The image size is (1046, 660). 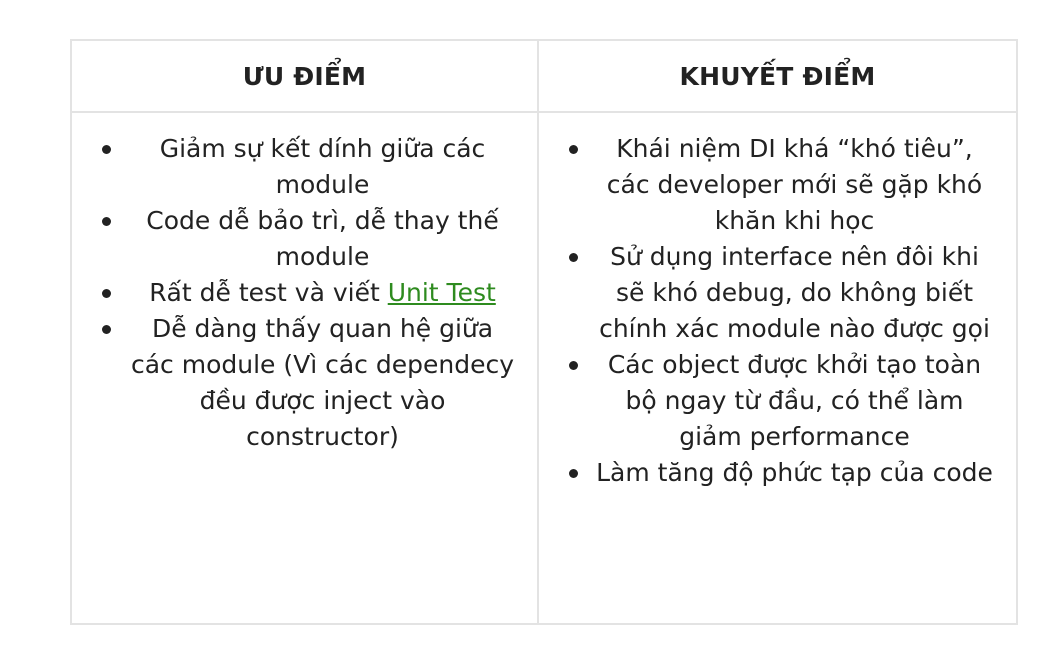 What do you see at coordinates (268, 292) in the screenshot?
I see `pros-item-text: Rất dễ test và viết` at bounding box center [268, 292].